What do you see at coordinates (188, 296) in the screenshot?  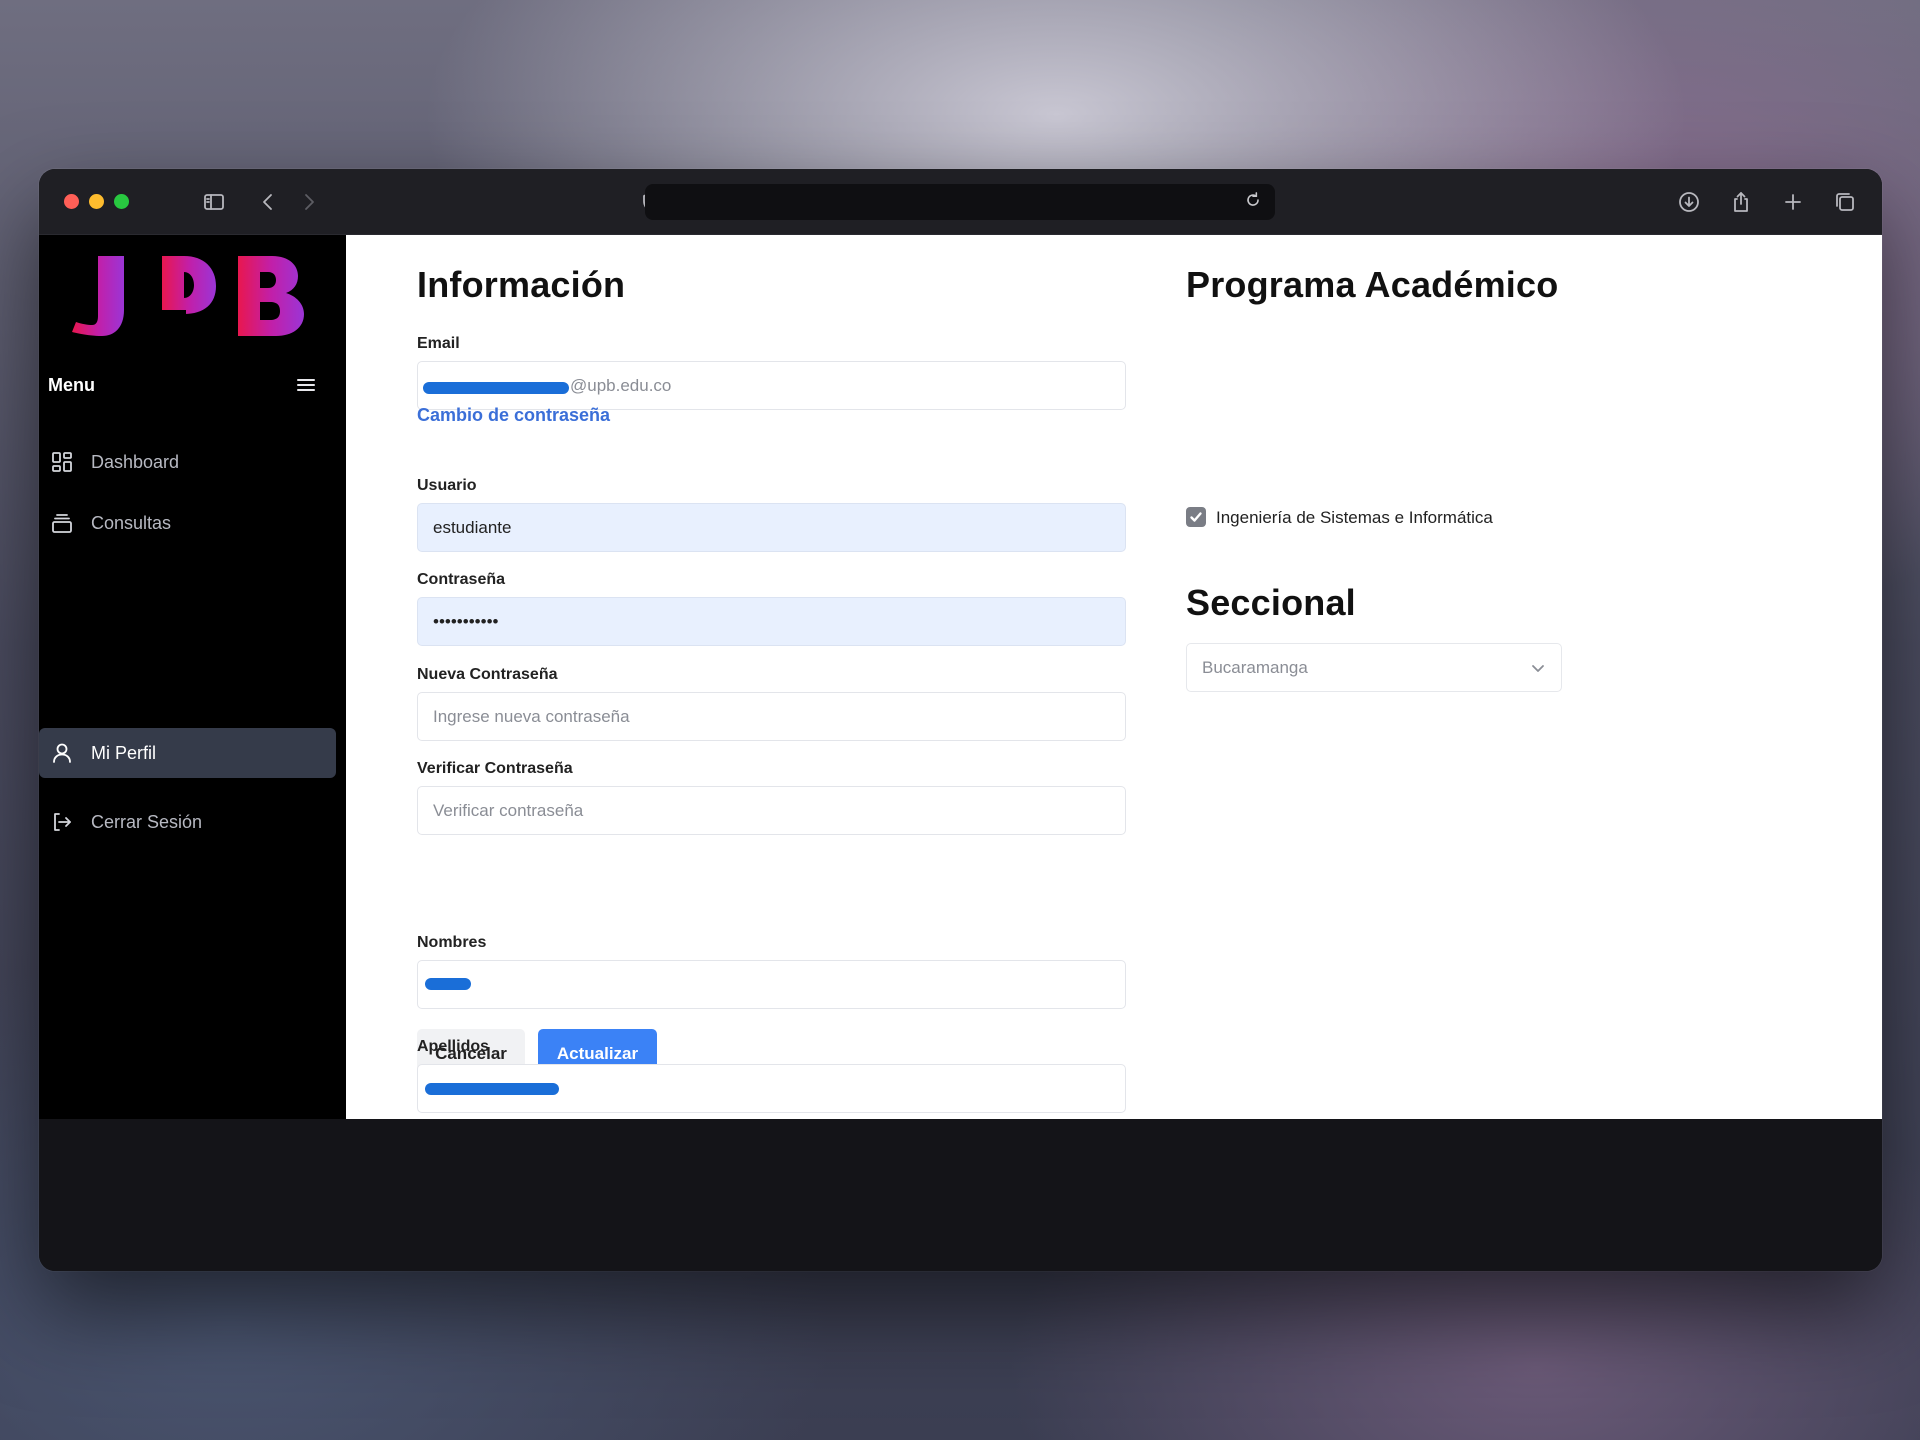 I see `upb-logo` at bounding box center [188, 296].